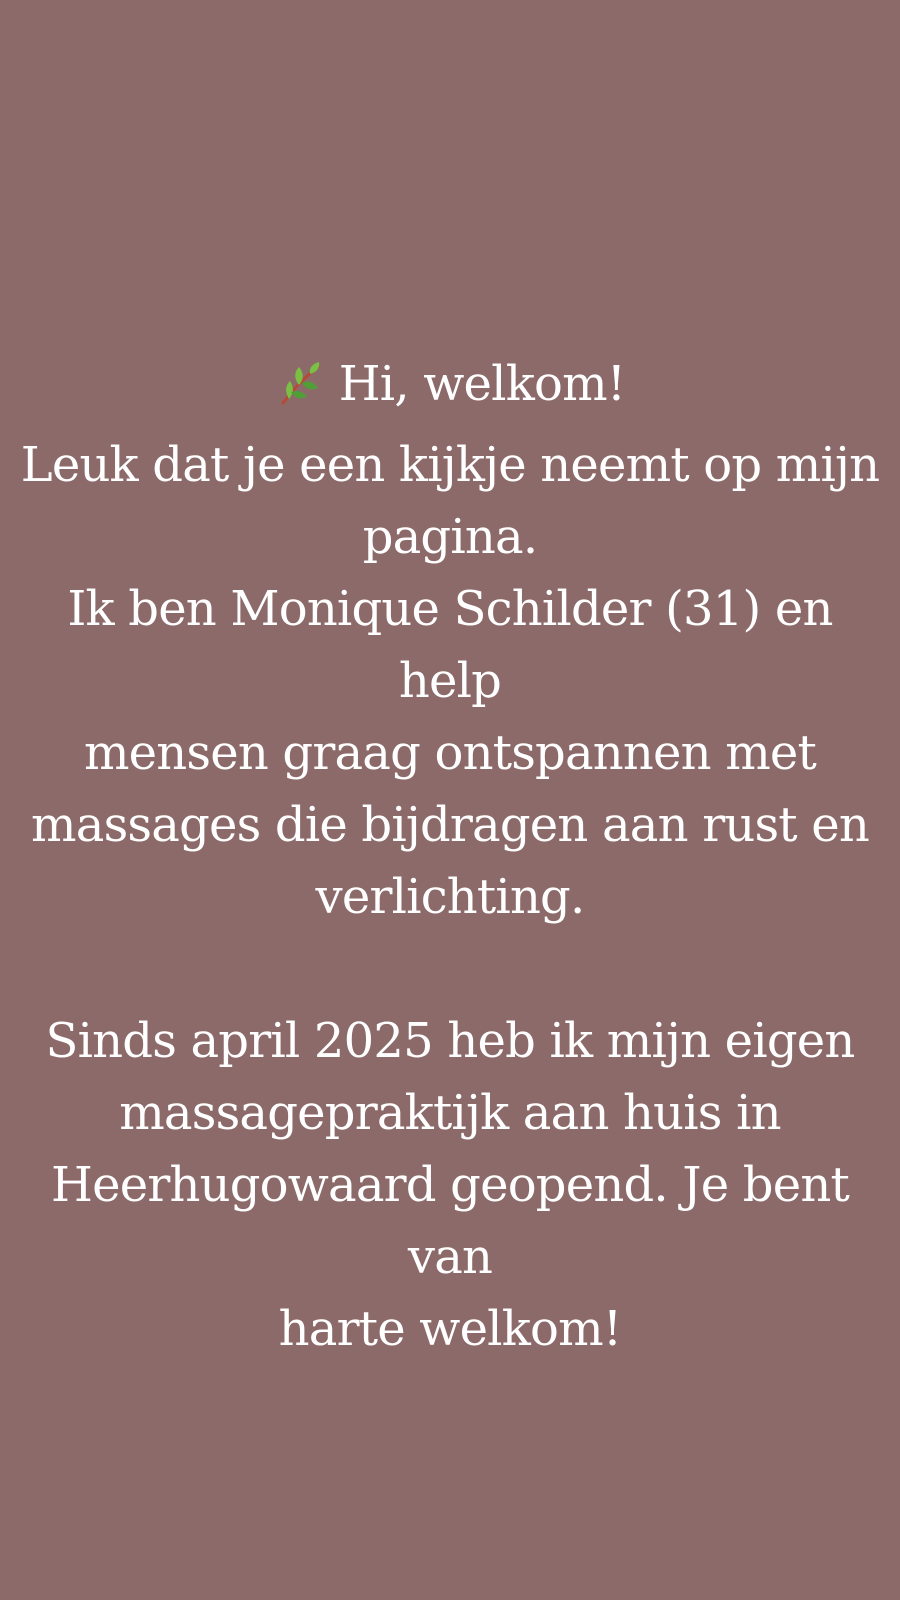 The image size is (900, 1600). I want to click on intro-line-6: verlichting., so click(450, 897).